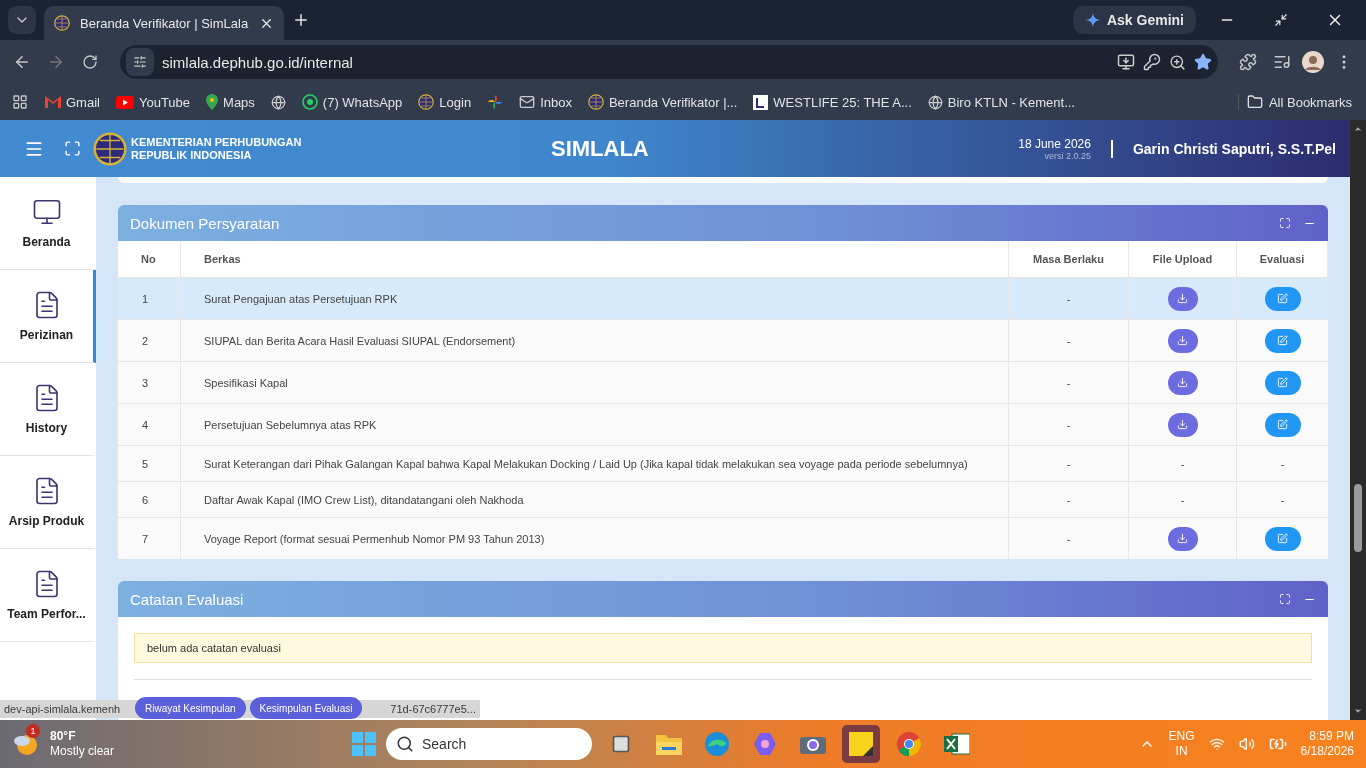 This screenshot has width=1366, height=768. What do you see at coordinates (1248, 62) in the screenshot?
I see `puzzle-icon` at bounding box center [1248, 62].